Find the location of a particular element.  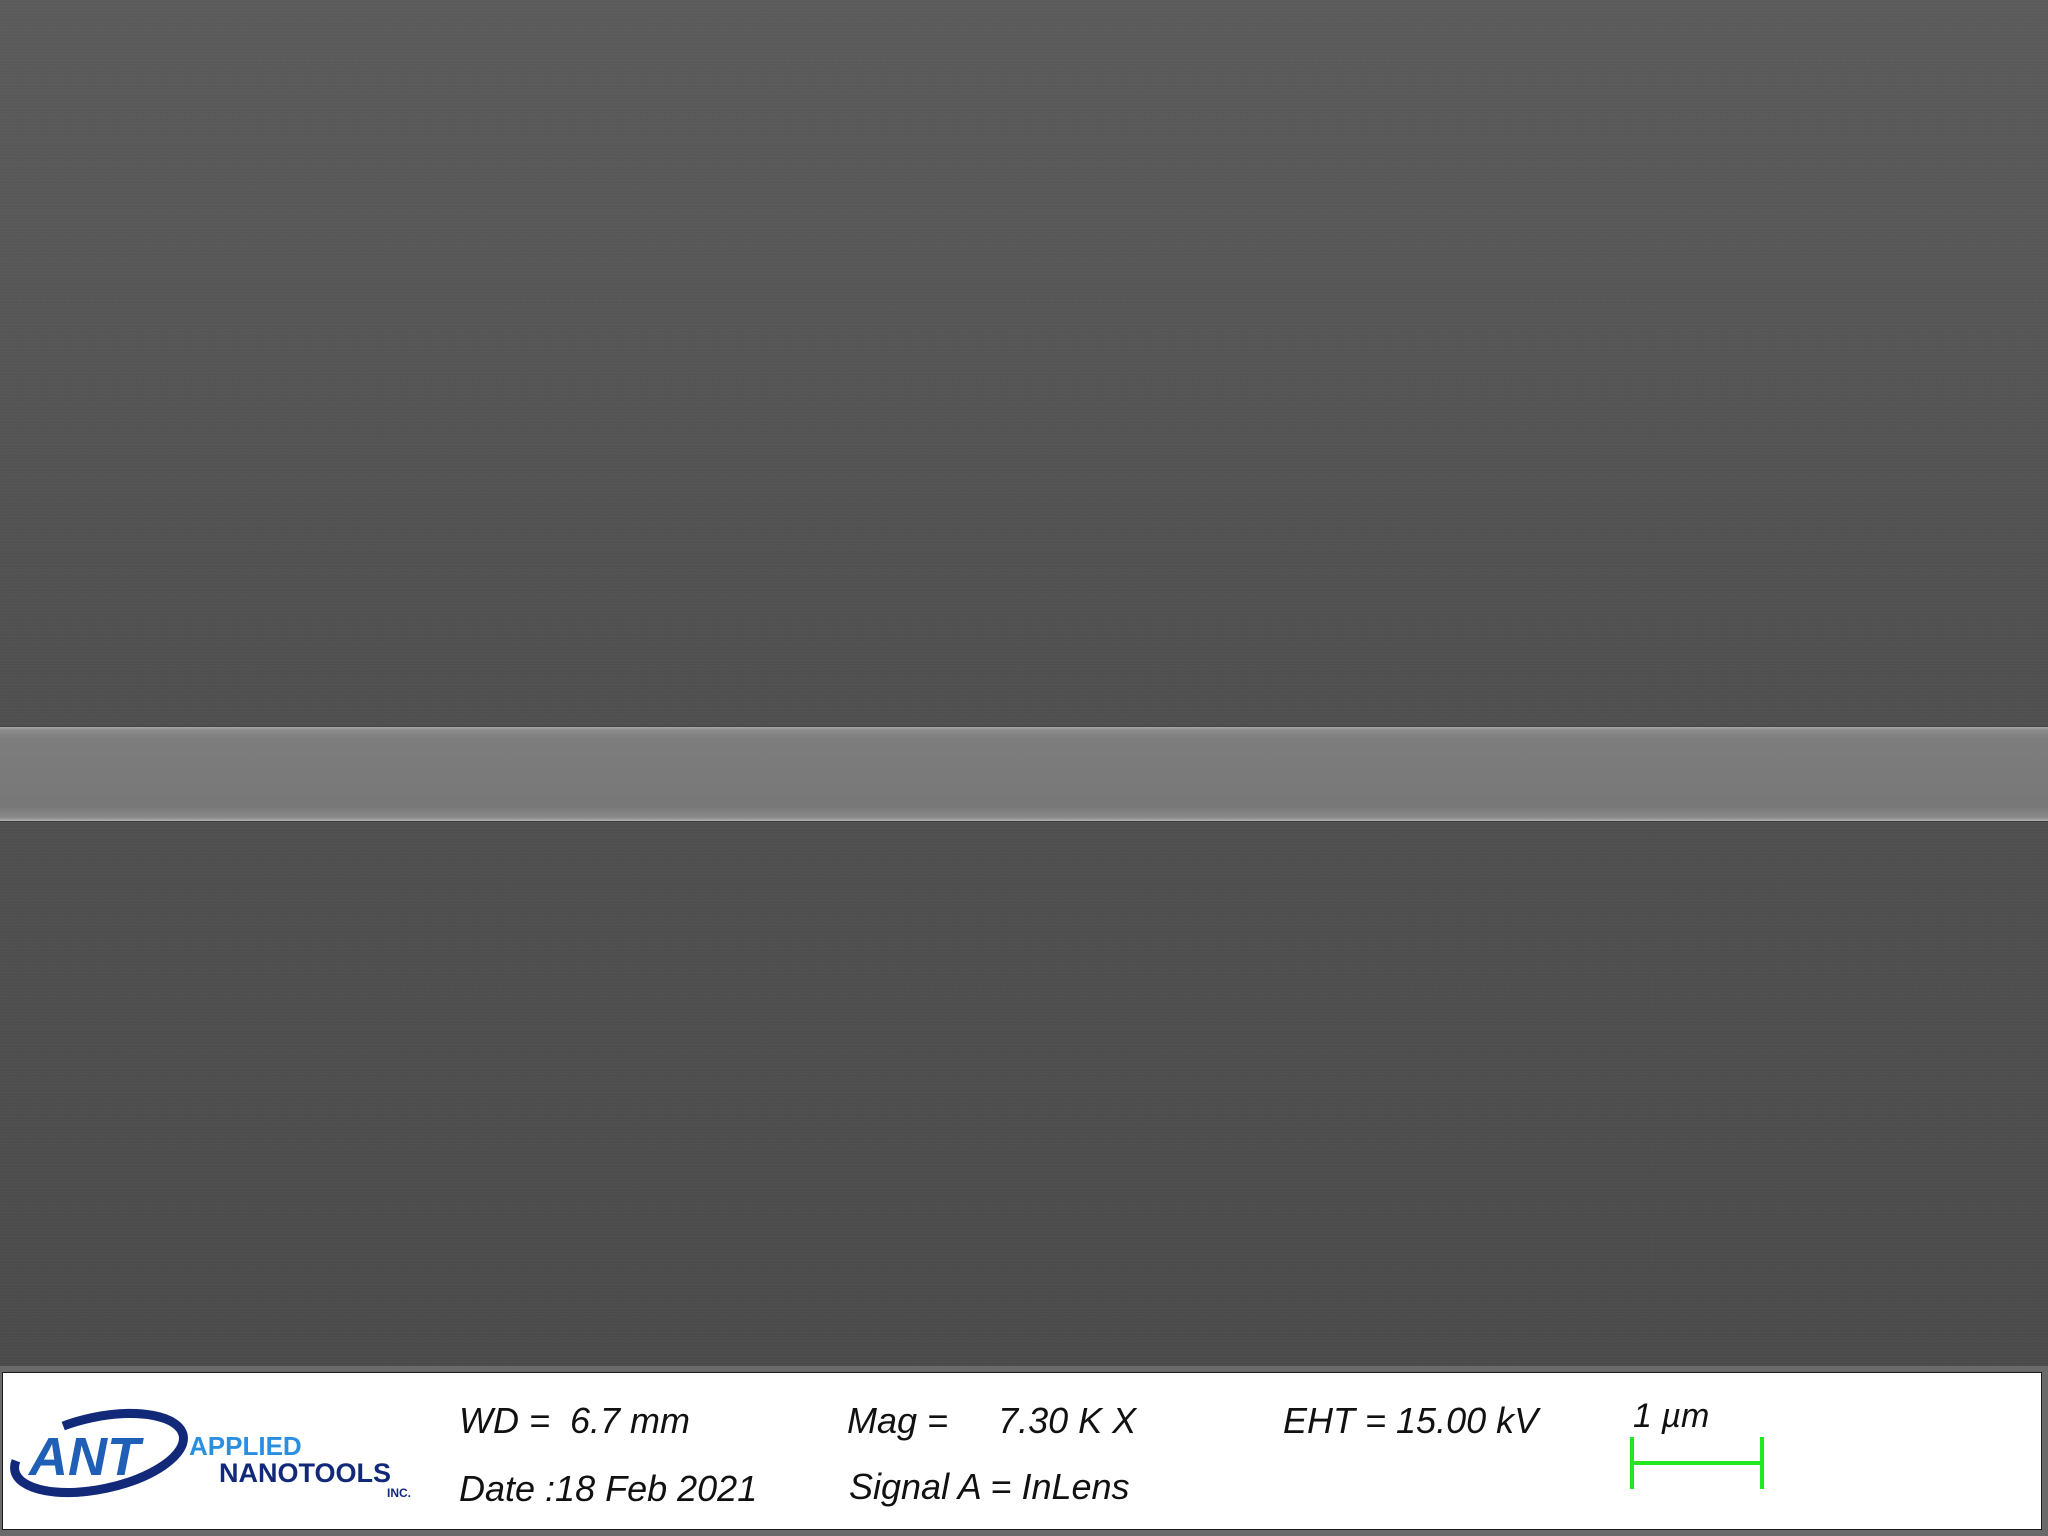

waveguide-strip is located at coordinates (1024, 774).